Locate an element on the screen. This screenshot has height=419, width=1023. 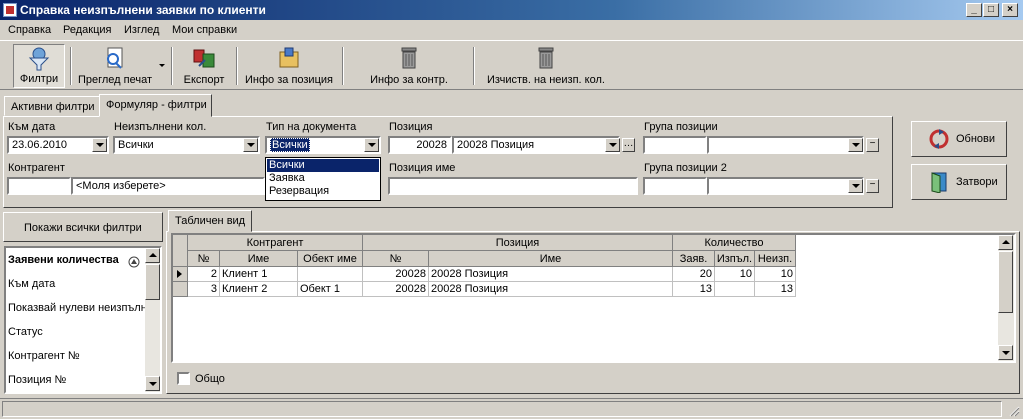
contractor-select: <Моля изберете> is located at coordinates (168, 186).